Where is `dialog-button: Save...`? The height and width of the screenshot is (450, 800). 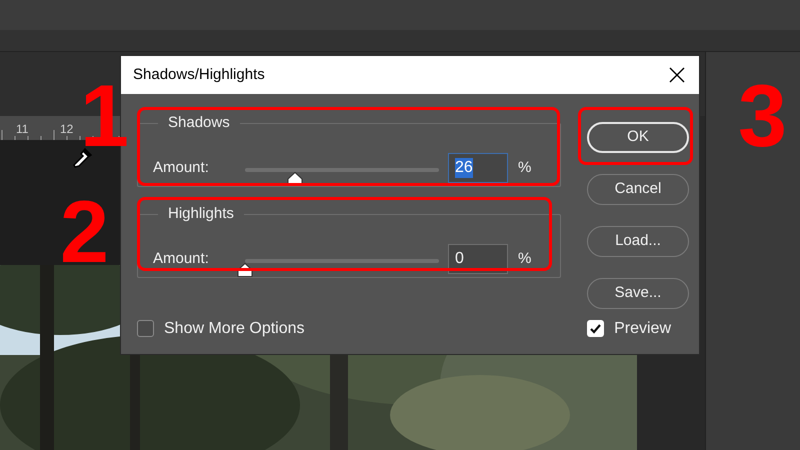 dialog-button: Save... is located at coordinates (638, 293).